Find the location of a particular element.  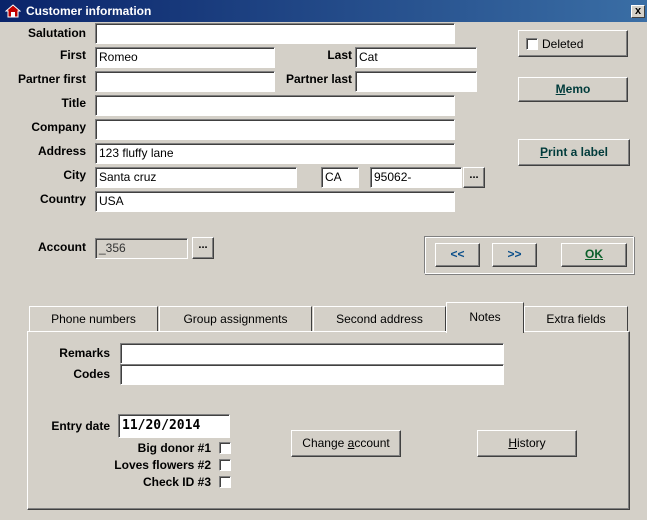

first-name-label: First is located at coordinates (72, 55).